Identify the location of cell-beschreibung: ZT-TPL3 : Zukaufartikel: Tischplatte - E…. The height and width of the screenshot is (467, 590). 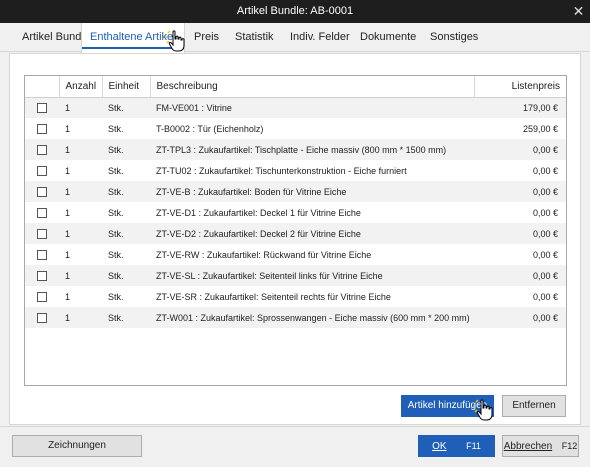
(312, 149).